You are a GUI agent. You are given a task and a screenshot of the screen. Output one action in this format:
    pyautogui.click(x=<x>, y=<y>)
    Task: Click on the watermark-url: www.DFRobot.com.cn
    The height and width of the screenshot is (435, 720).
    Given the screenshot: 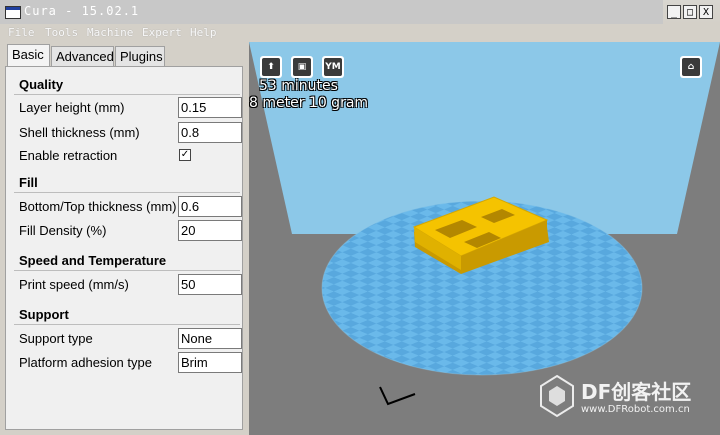 What is the action you would take?
    pyautogui.click(x=635, y=409)
    